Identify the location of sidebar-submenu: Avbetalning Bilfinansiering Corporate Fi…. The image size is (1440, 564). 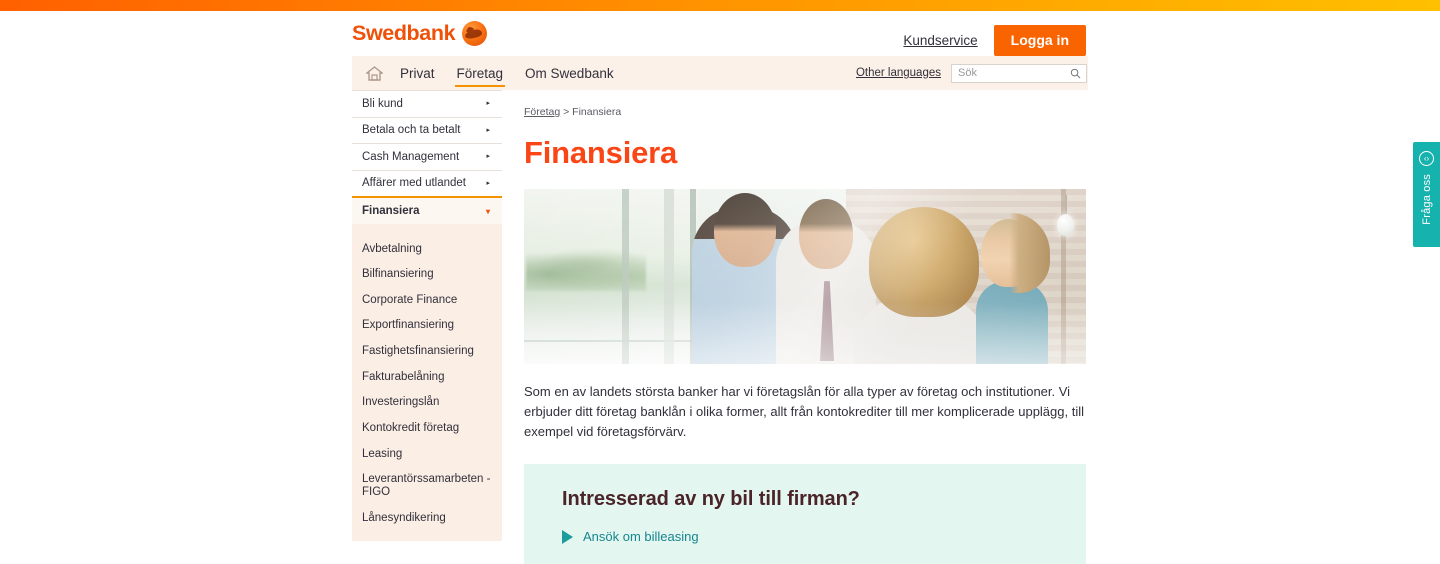
(427, 382).